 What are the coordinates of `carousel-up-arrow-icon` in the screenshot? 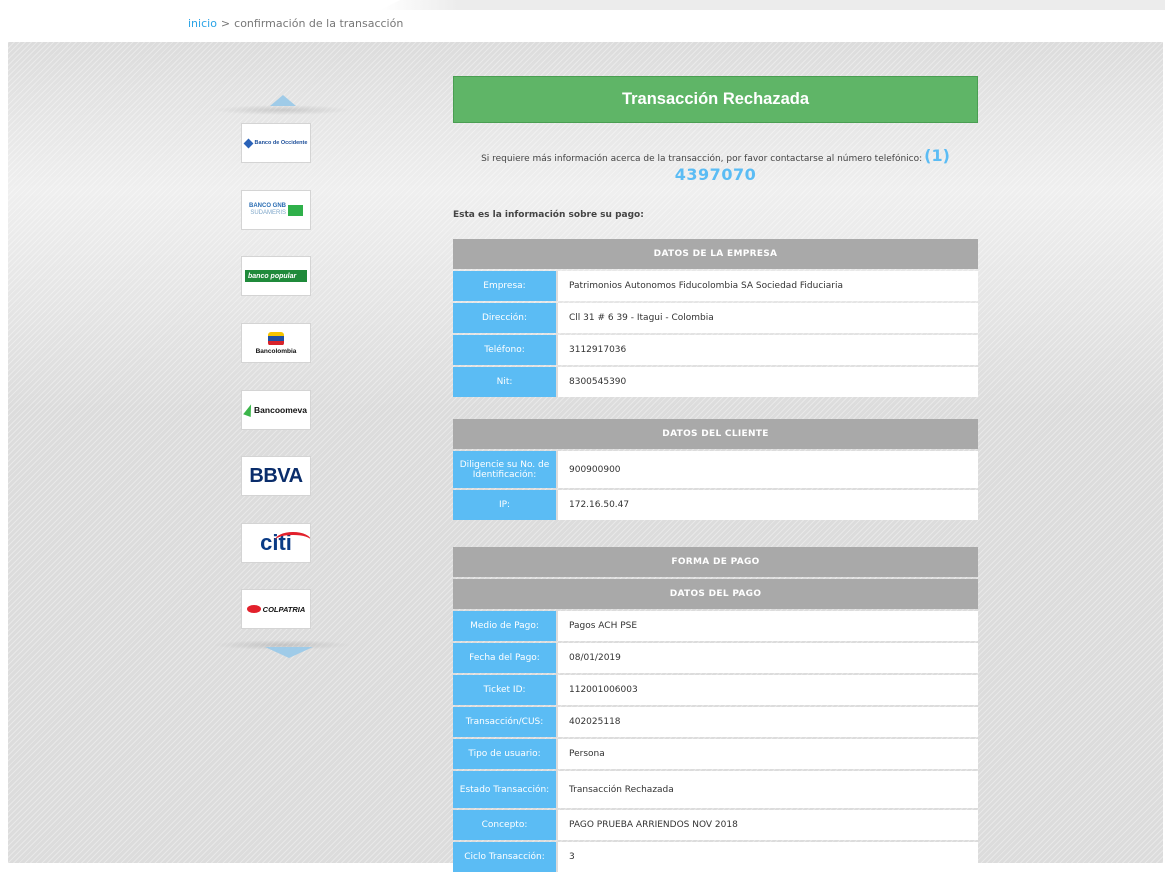 It's located at (283, 100).